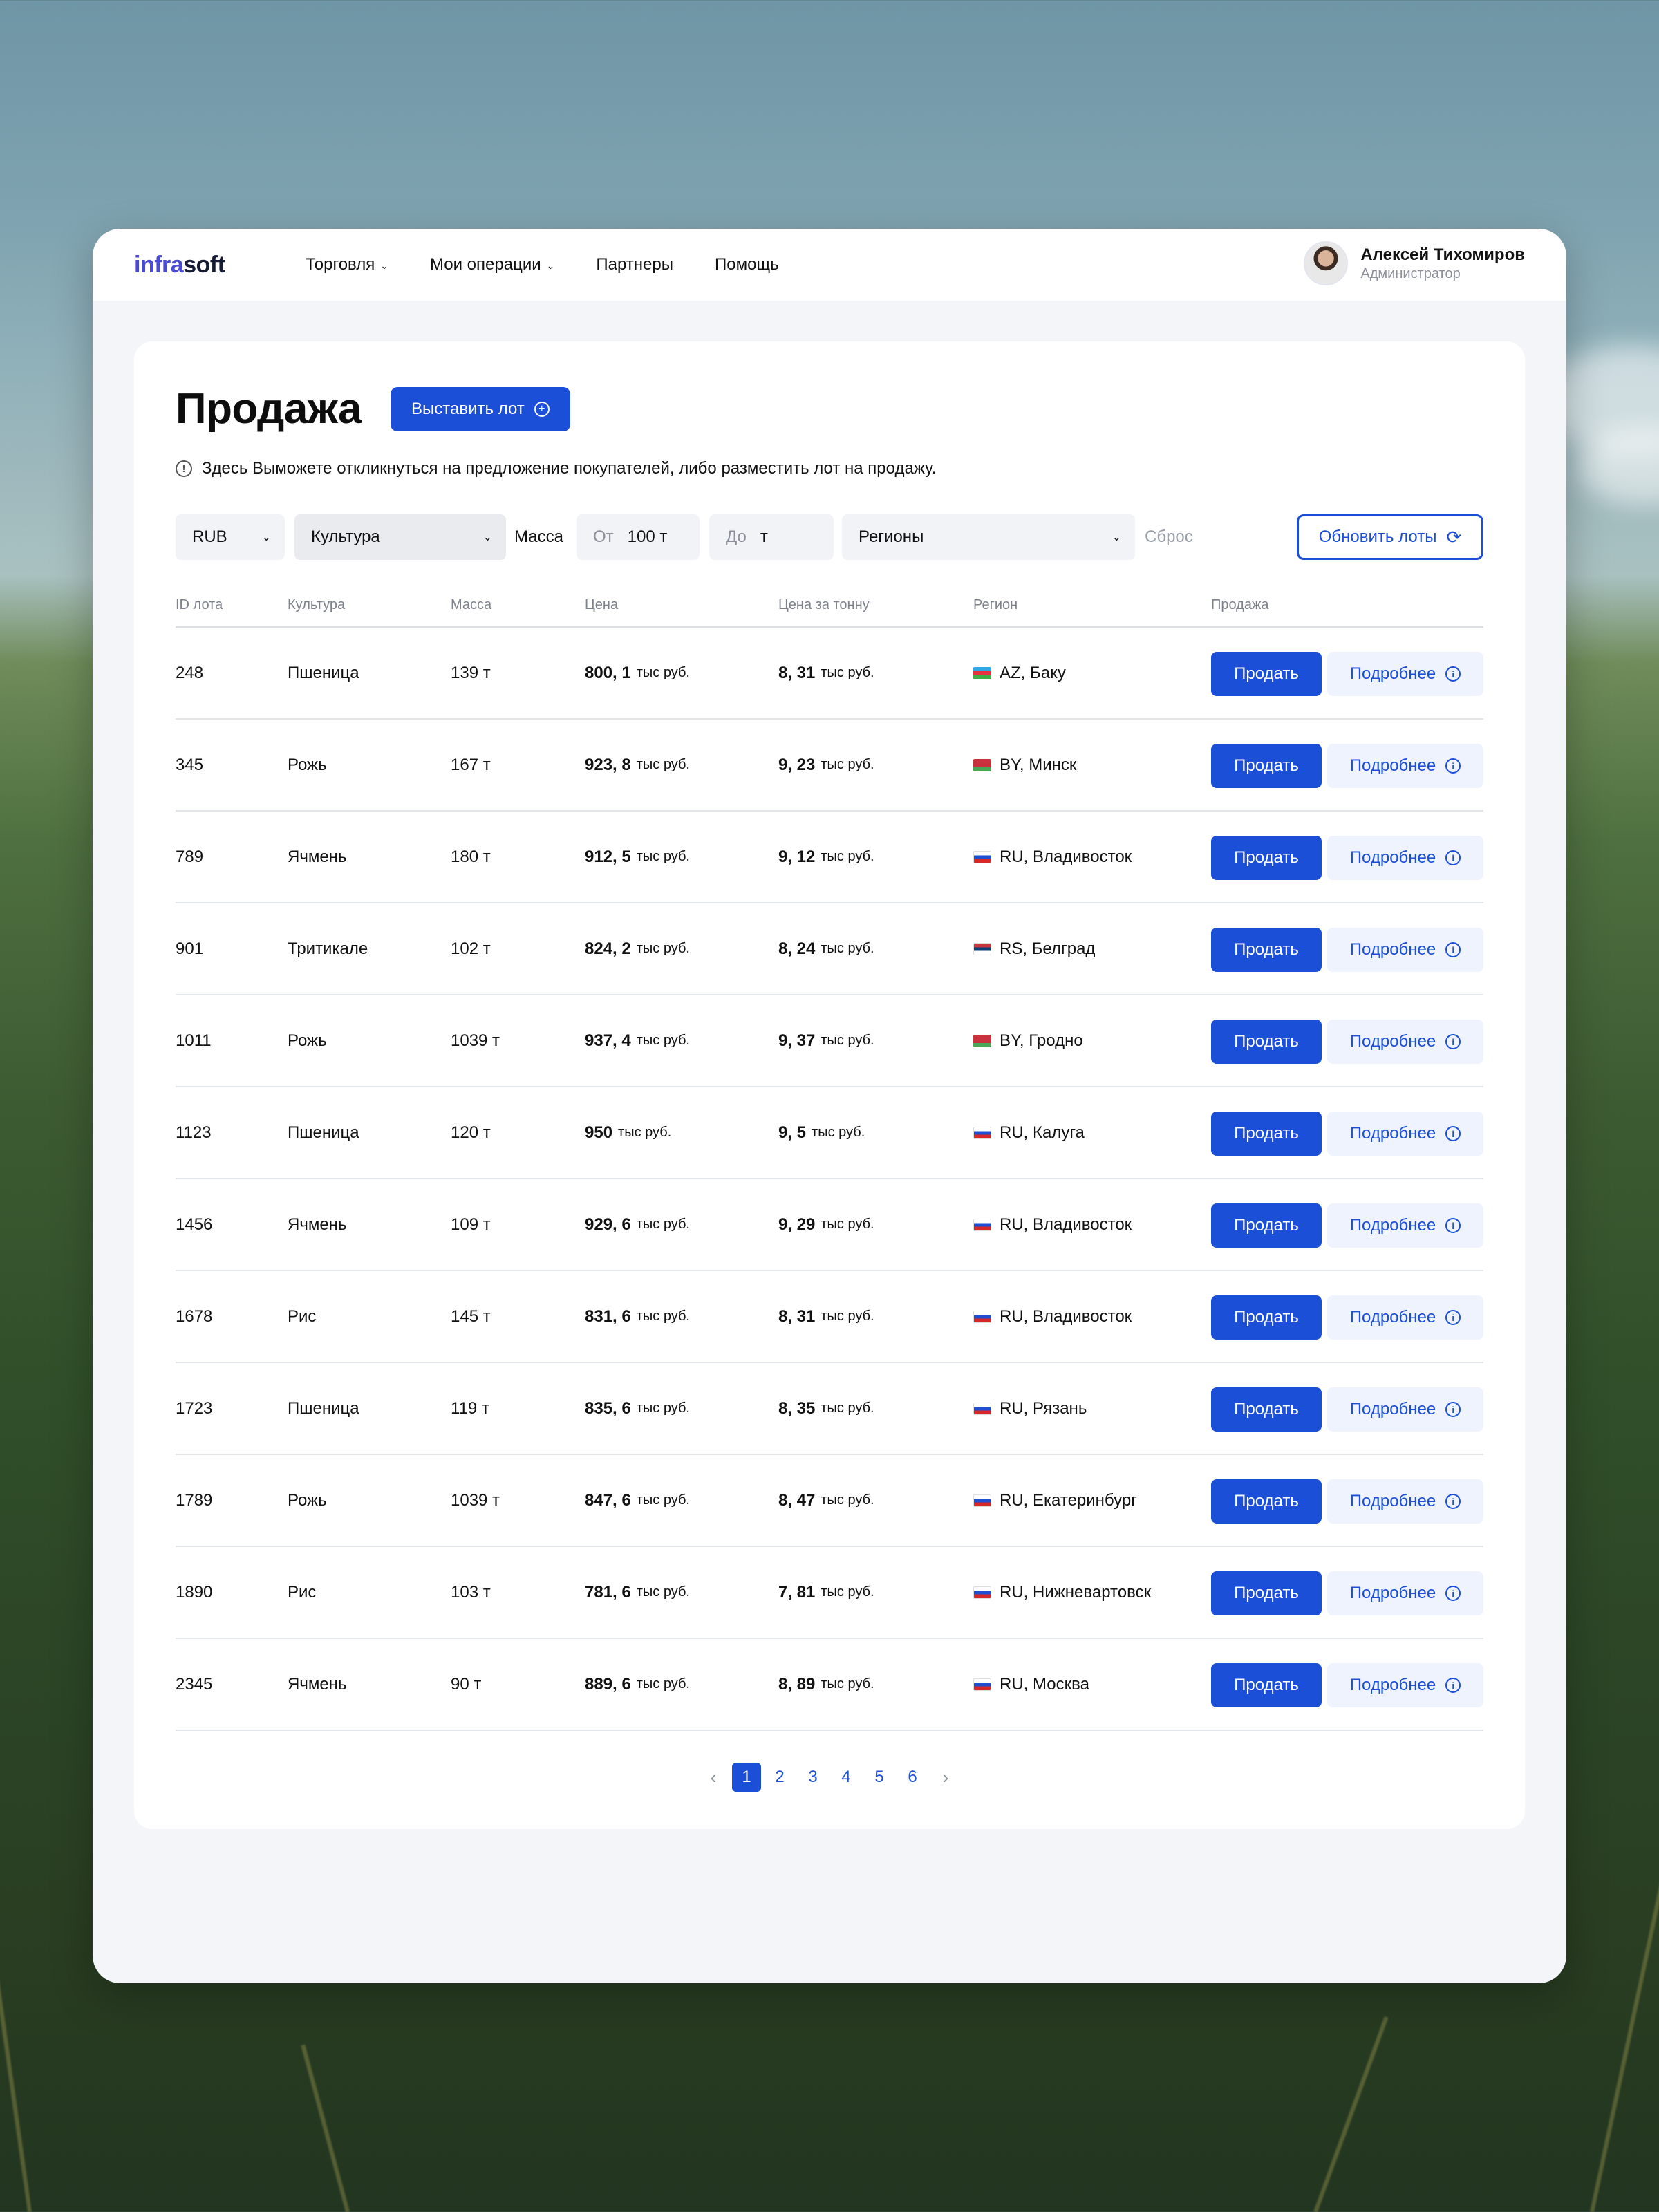 The height and width of the screenshot is (2212, 1659). What do you see at coordinates (995, 605) in the screenshot?
I see `column-header-region: Регион` at bounding box center [995, 605].